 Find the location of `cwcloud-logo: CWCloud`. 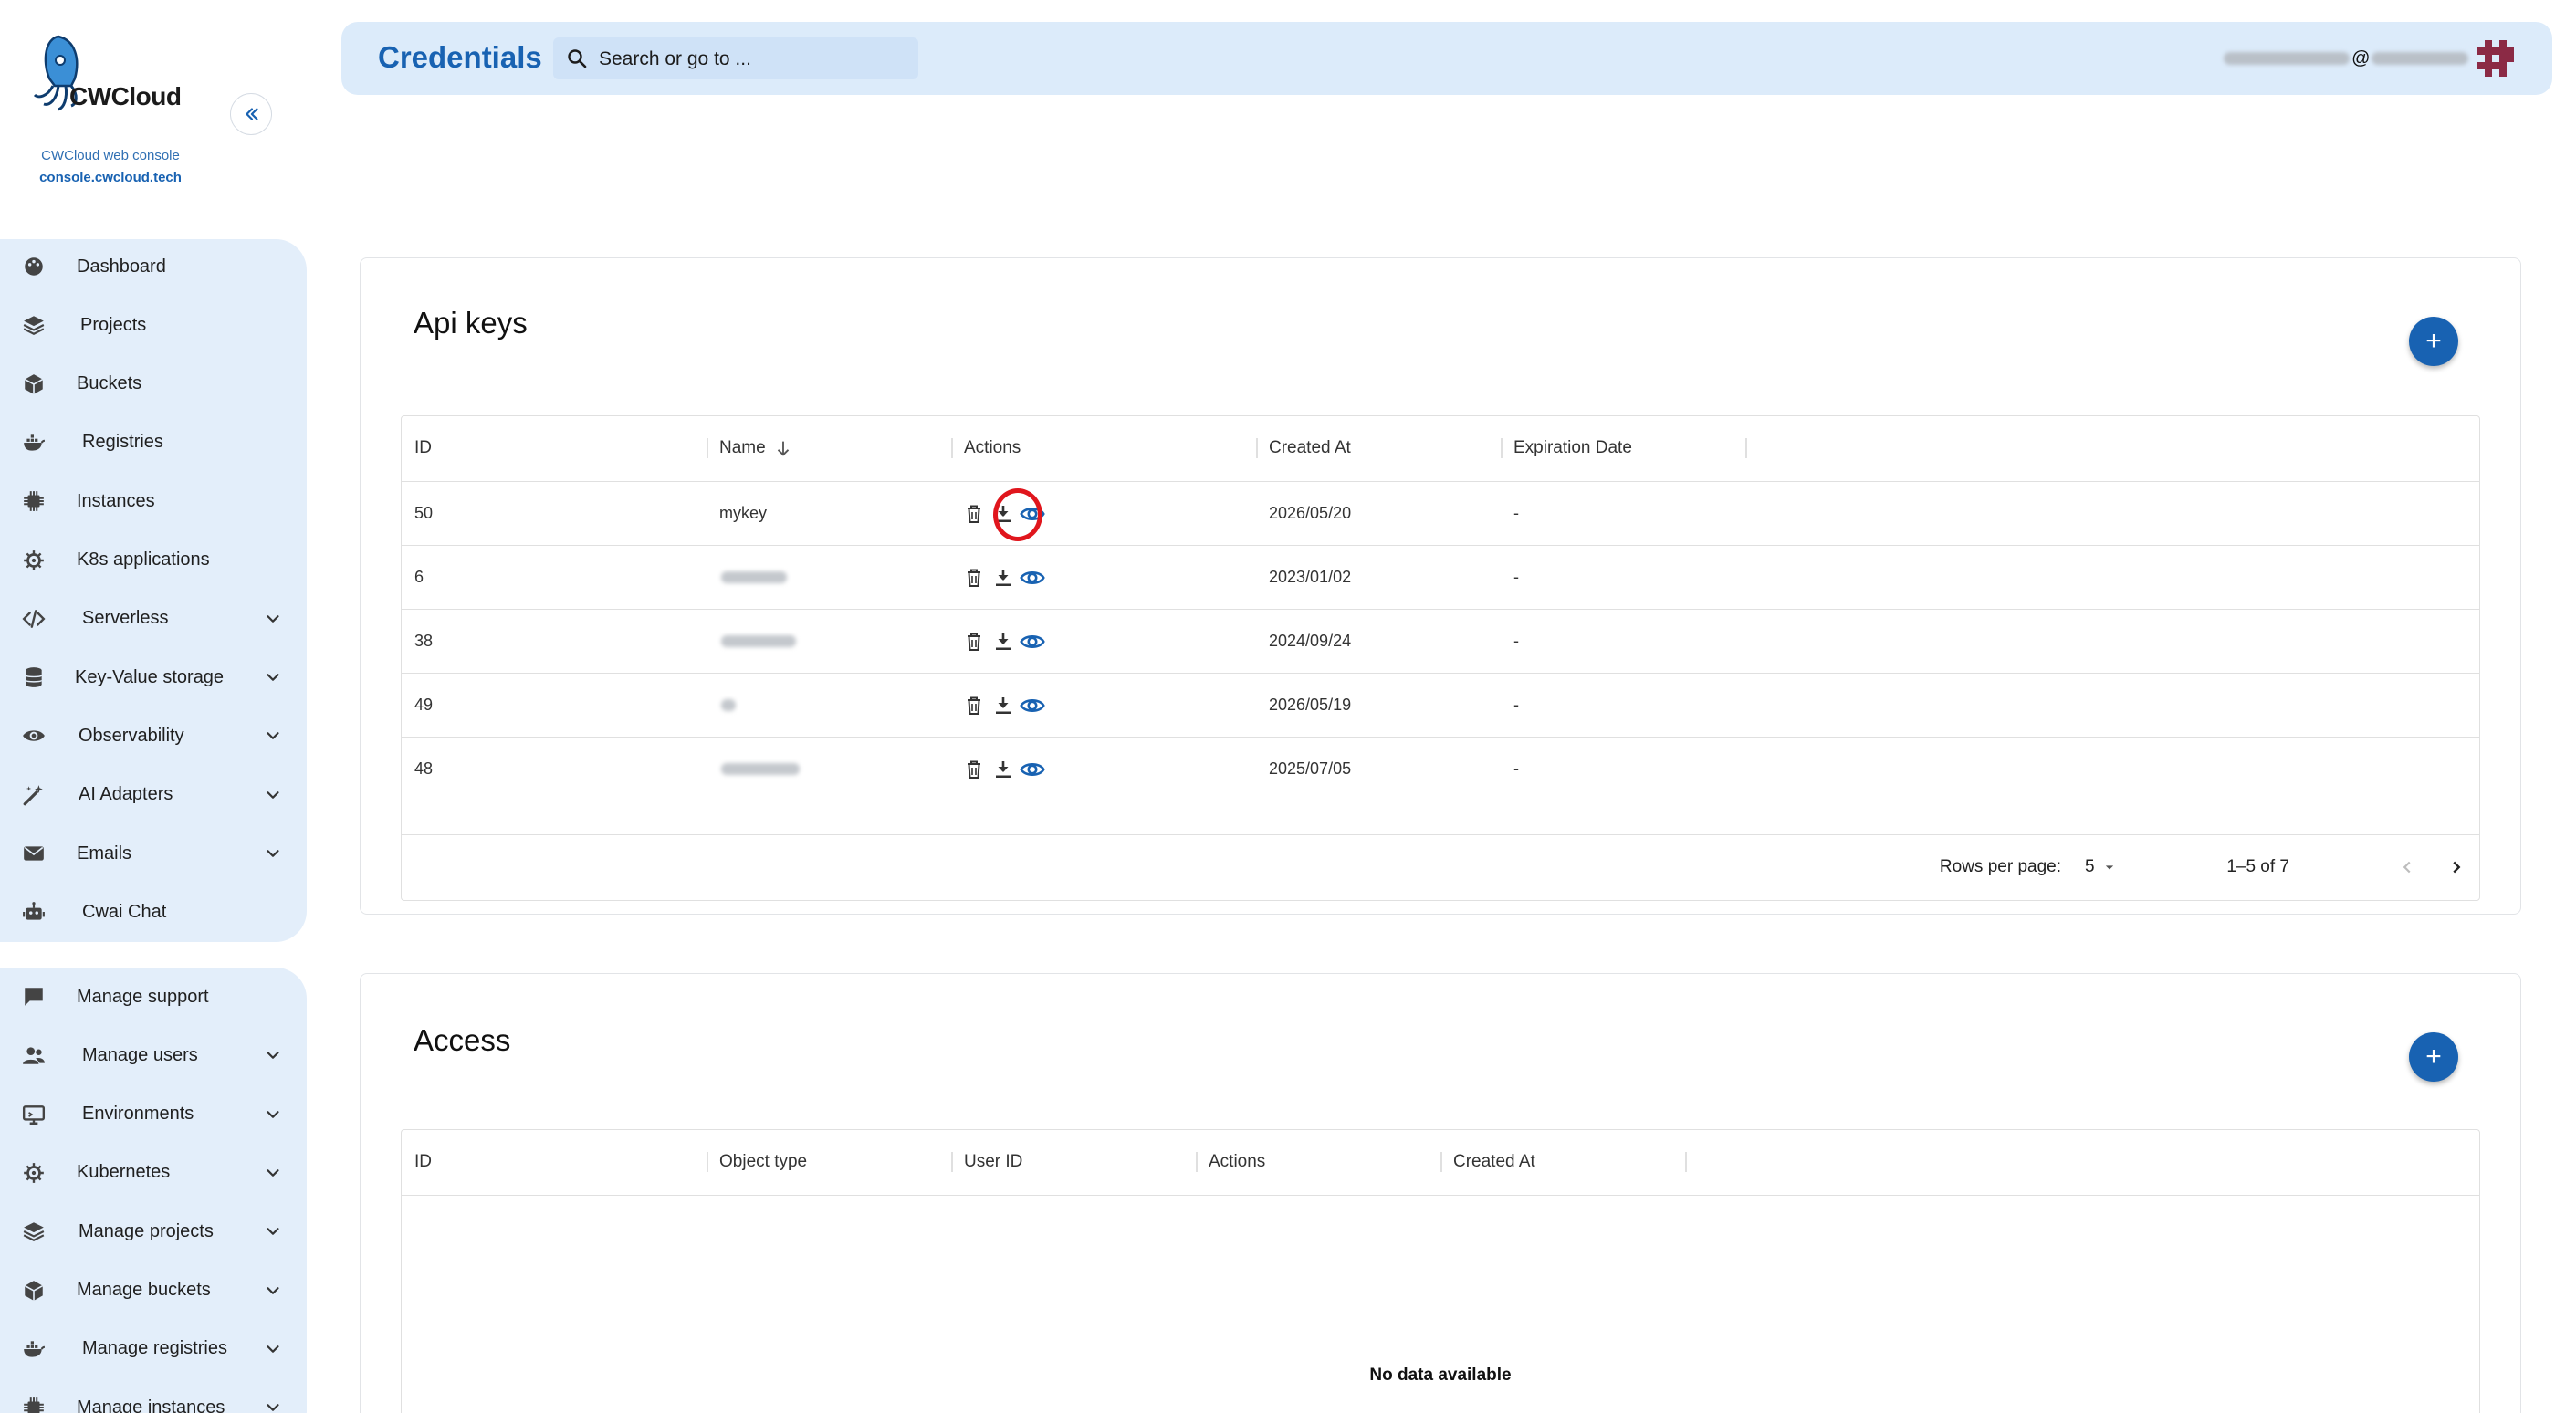

cwcloud-logo: CWCloud is located at coordinates (113, 75).